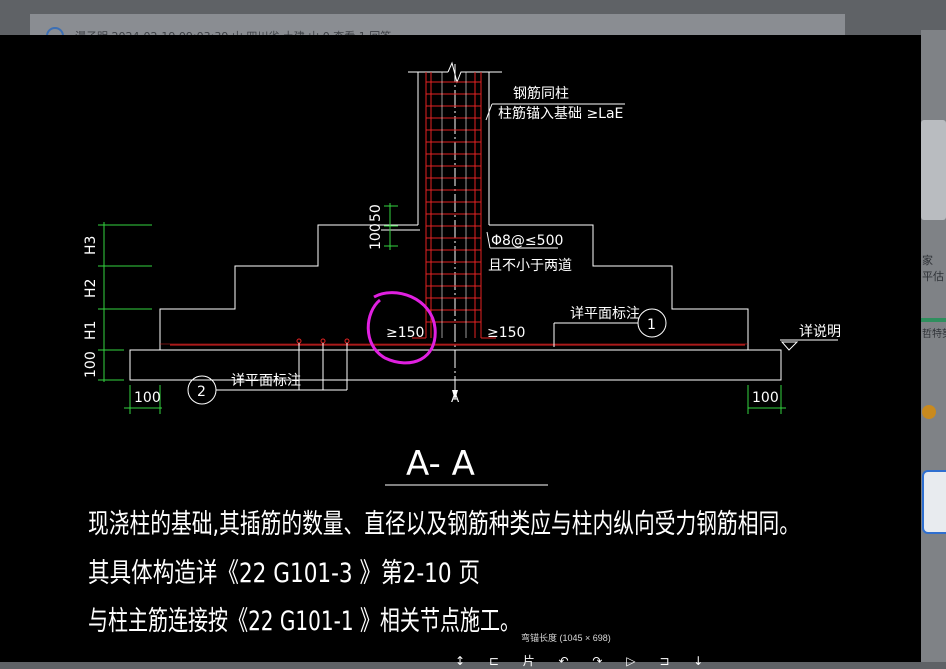 Image resolution: width=946 pixels, height=669 pixels. I want to click on dim-50: 50, so click(376, 213).